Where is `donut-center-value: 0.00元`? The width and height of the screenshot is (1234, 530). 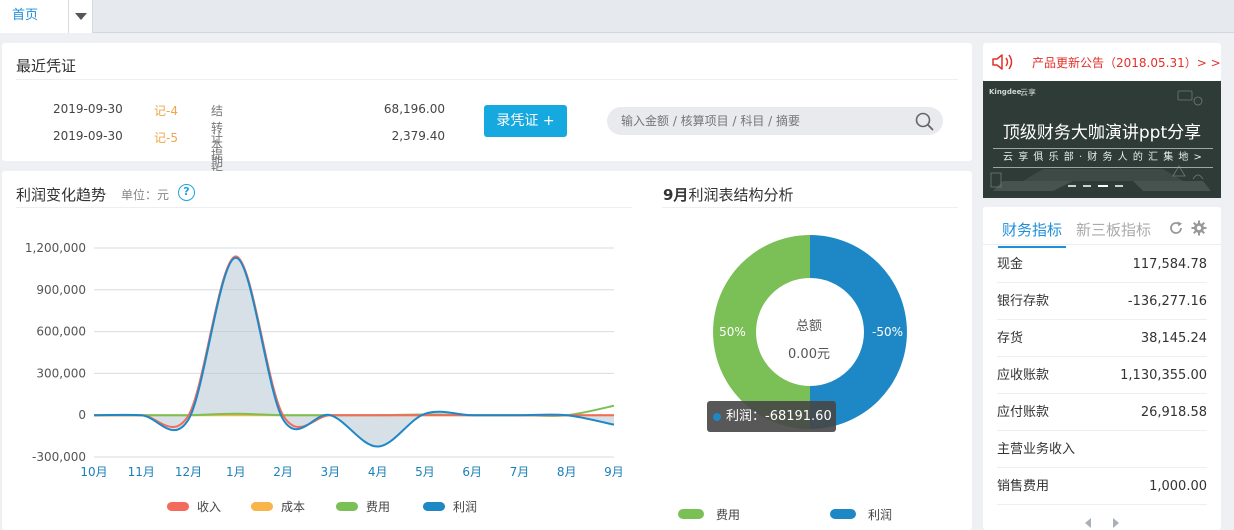 donut-center-value: 0.00元 is located at coordinates (809, 354).